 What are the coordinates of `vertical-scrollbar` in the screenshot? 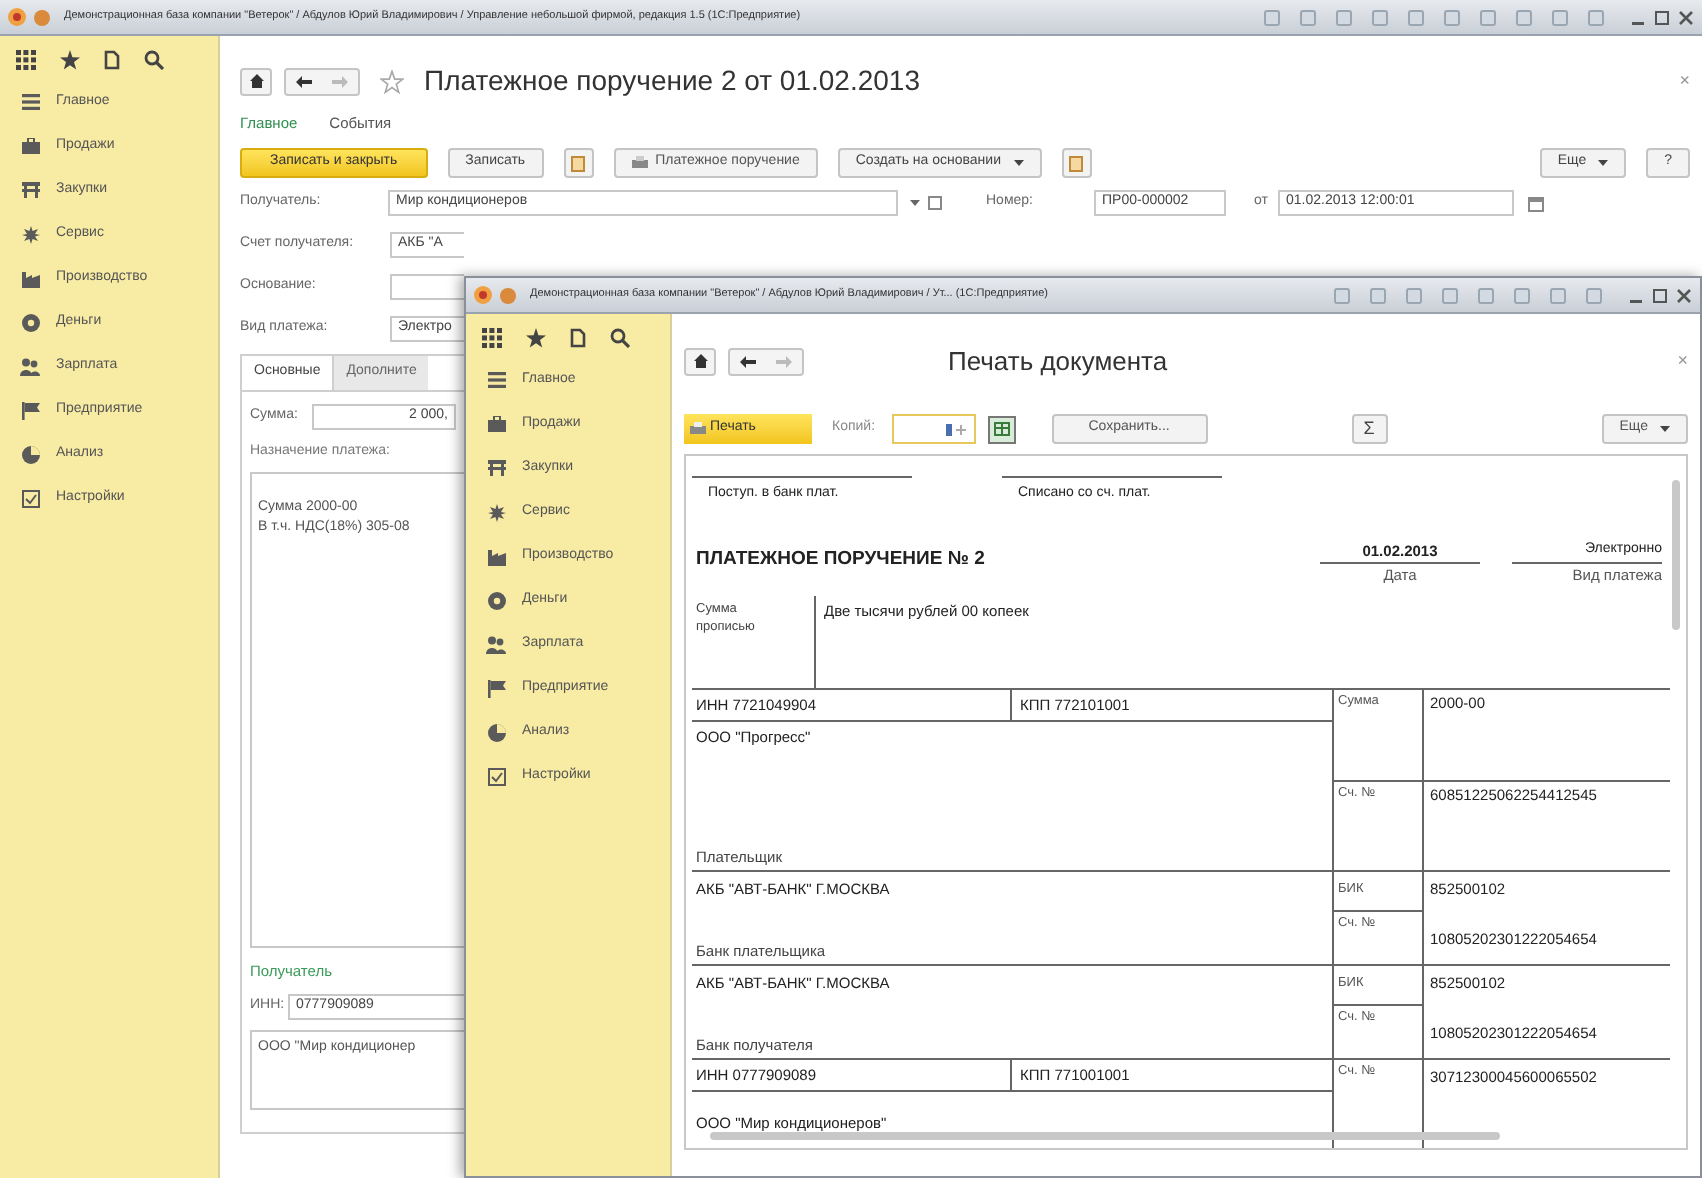 It's located at (1676, 554).